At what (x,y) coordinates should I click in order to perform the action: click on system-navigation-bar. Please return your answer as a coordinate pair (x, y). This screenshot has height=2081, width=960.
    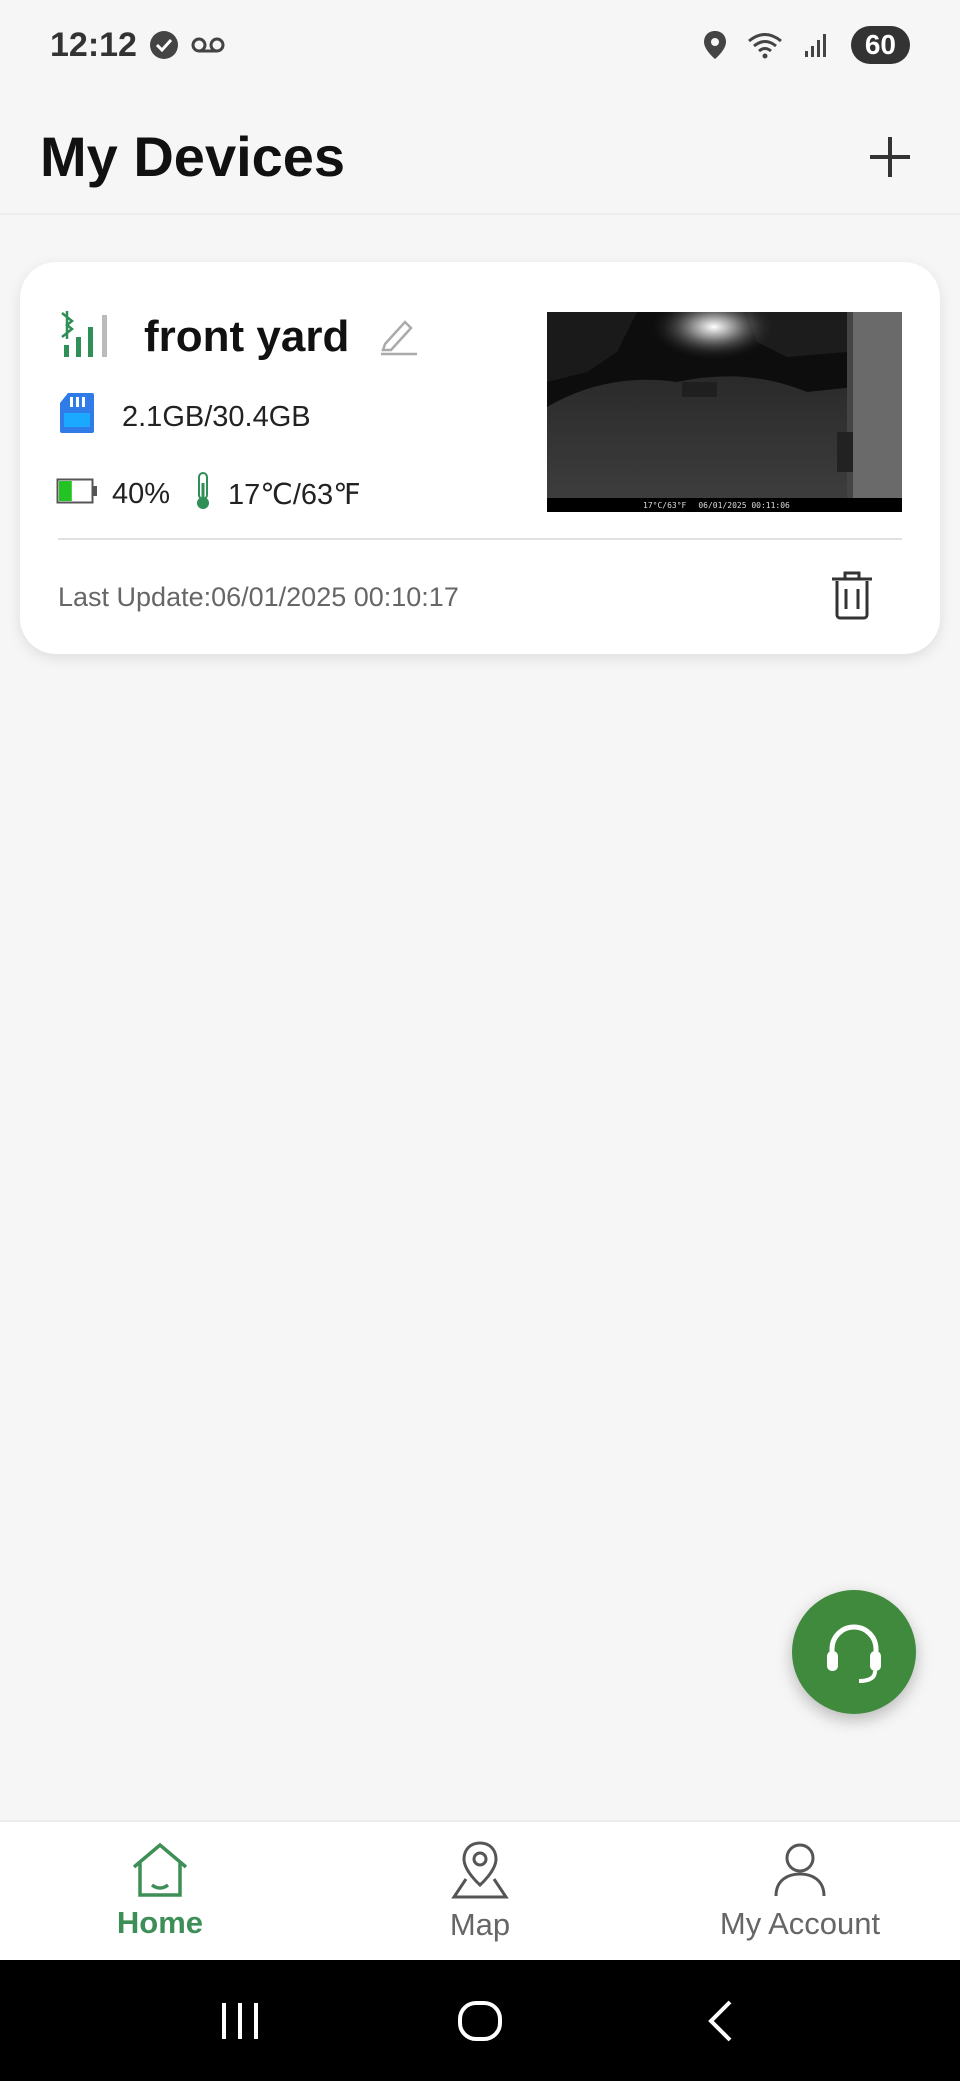
    Looking at the image, I should click on (480, 2020).